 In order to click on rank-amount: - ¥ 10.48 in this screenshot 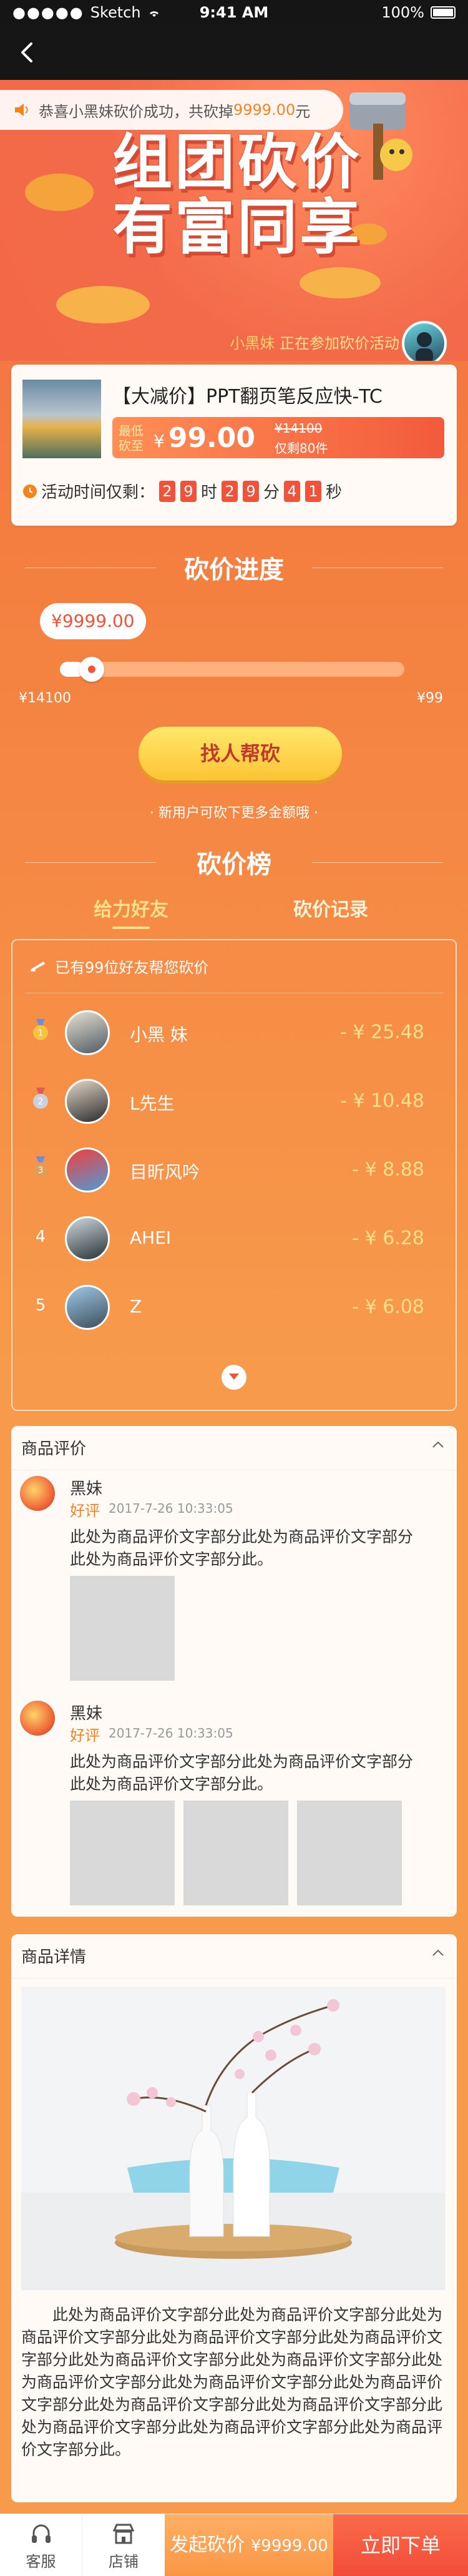, I will do `click(382, 1101)`.